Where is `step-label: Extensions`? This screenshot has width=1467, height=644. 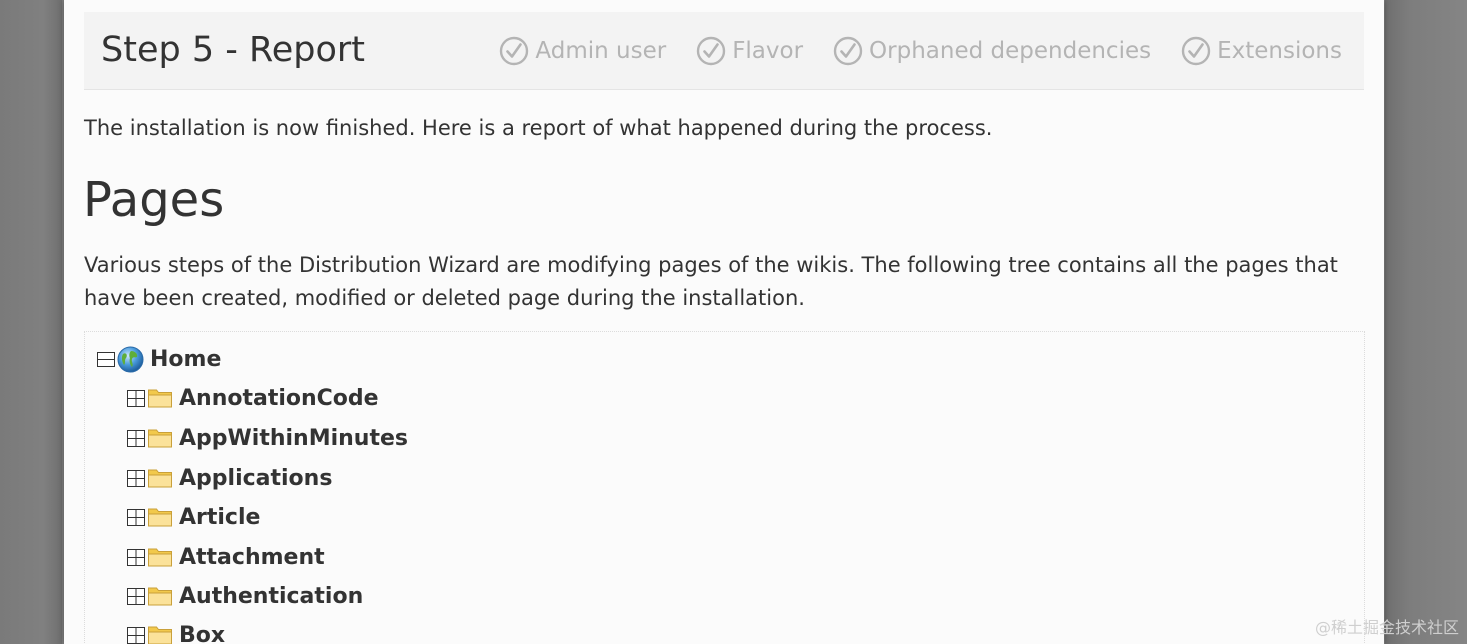 step-label: Extensions is located at coordinates (1279, 51).